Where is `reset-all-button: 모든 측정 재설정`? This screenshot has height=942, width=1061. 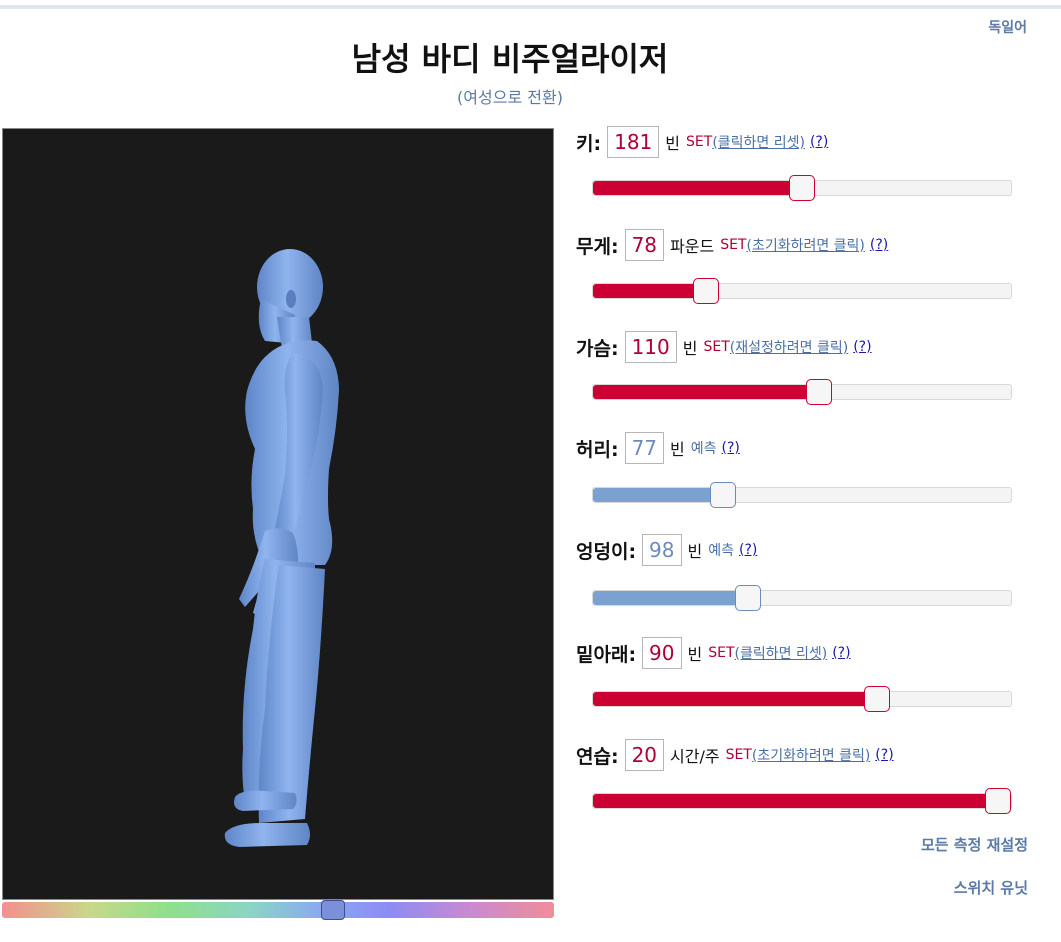 reset-all-button: 모든 측정 재설정 is located at coordinates (974, 844).